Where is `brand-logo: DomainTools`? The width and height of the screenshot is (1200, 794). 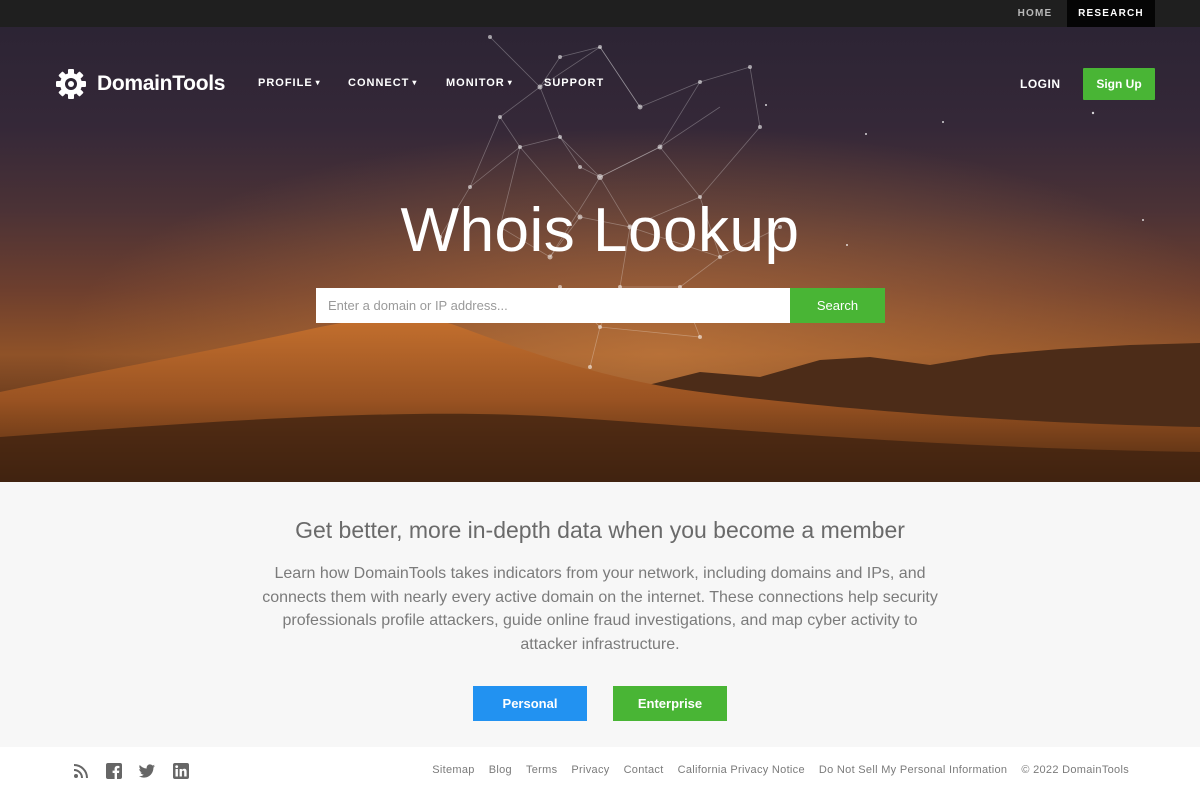
brand-logo: DomainTools is located at coordinates (140, 84).